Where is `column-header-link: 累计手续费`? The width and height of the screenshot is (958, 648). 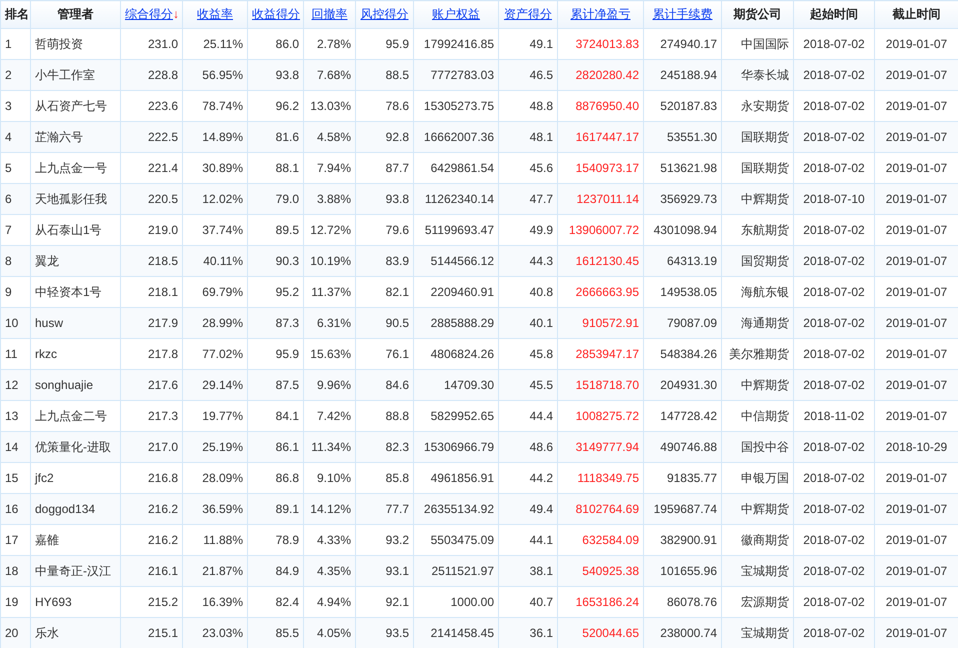
column-header-link: 累计手续费 is located at coordinates (682, 14).